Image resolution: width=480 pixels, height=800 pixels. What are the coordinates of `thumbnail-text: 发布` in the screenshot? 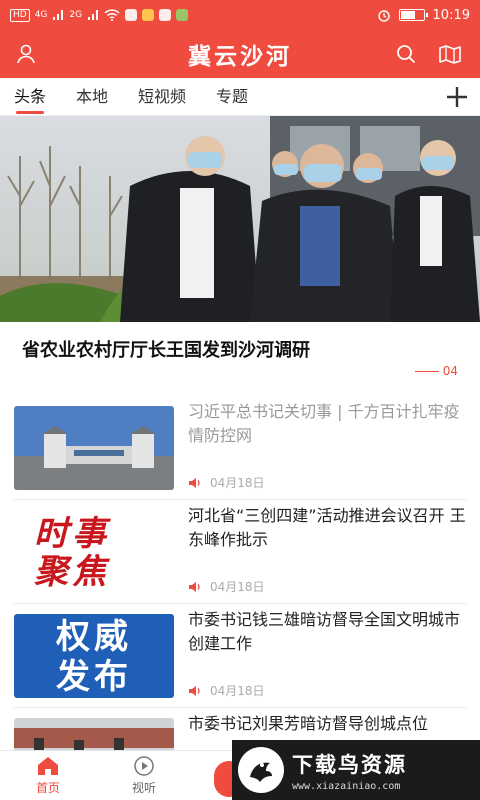 It's located at (94, 677).